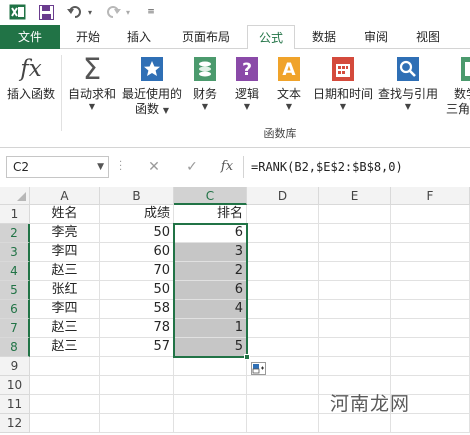  I want to click on cell-b4: 70, so click(137, 271).